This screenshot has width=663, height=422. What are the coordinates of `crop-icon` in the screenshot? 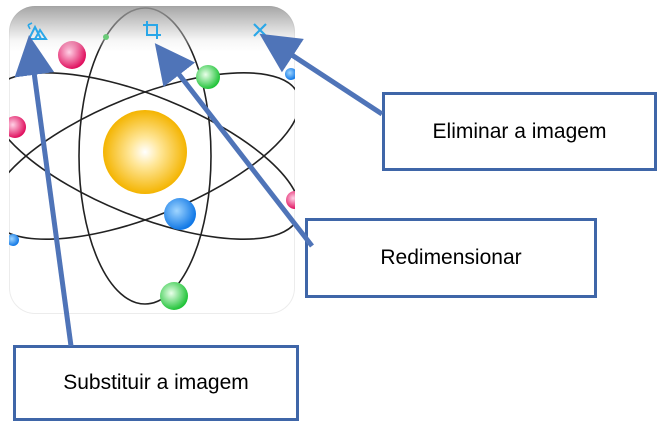 It's located at (152, 30).